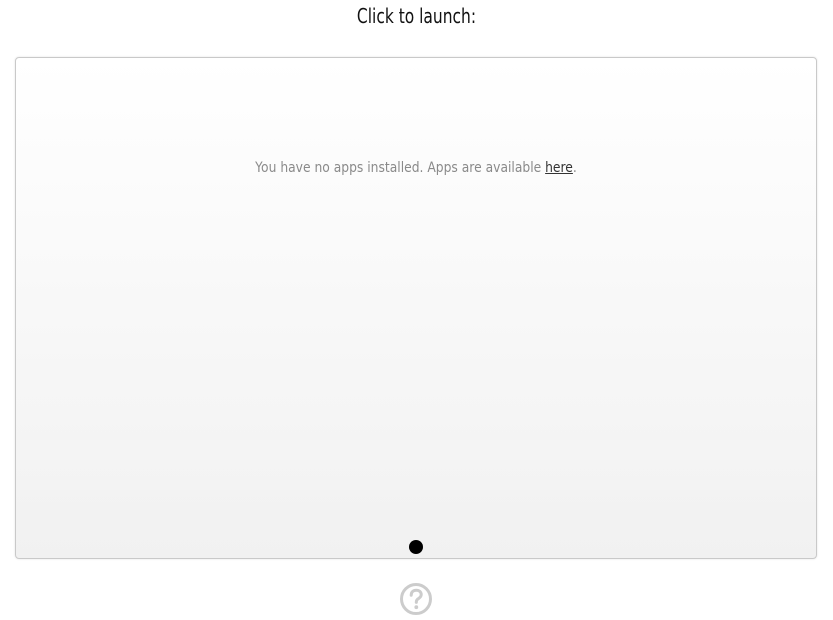 Image resolution: width=833 pixels, height=620 pixels. Describe the element at coordinates (416, 16) in the screenshot. I see `page-title: Click to launch:` at that location.